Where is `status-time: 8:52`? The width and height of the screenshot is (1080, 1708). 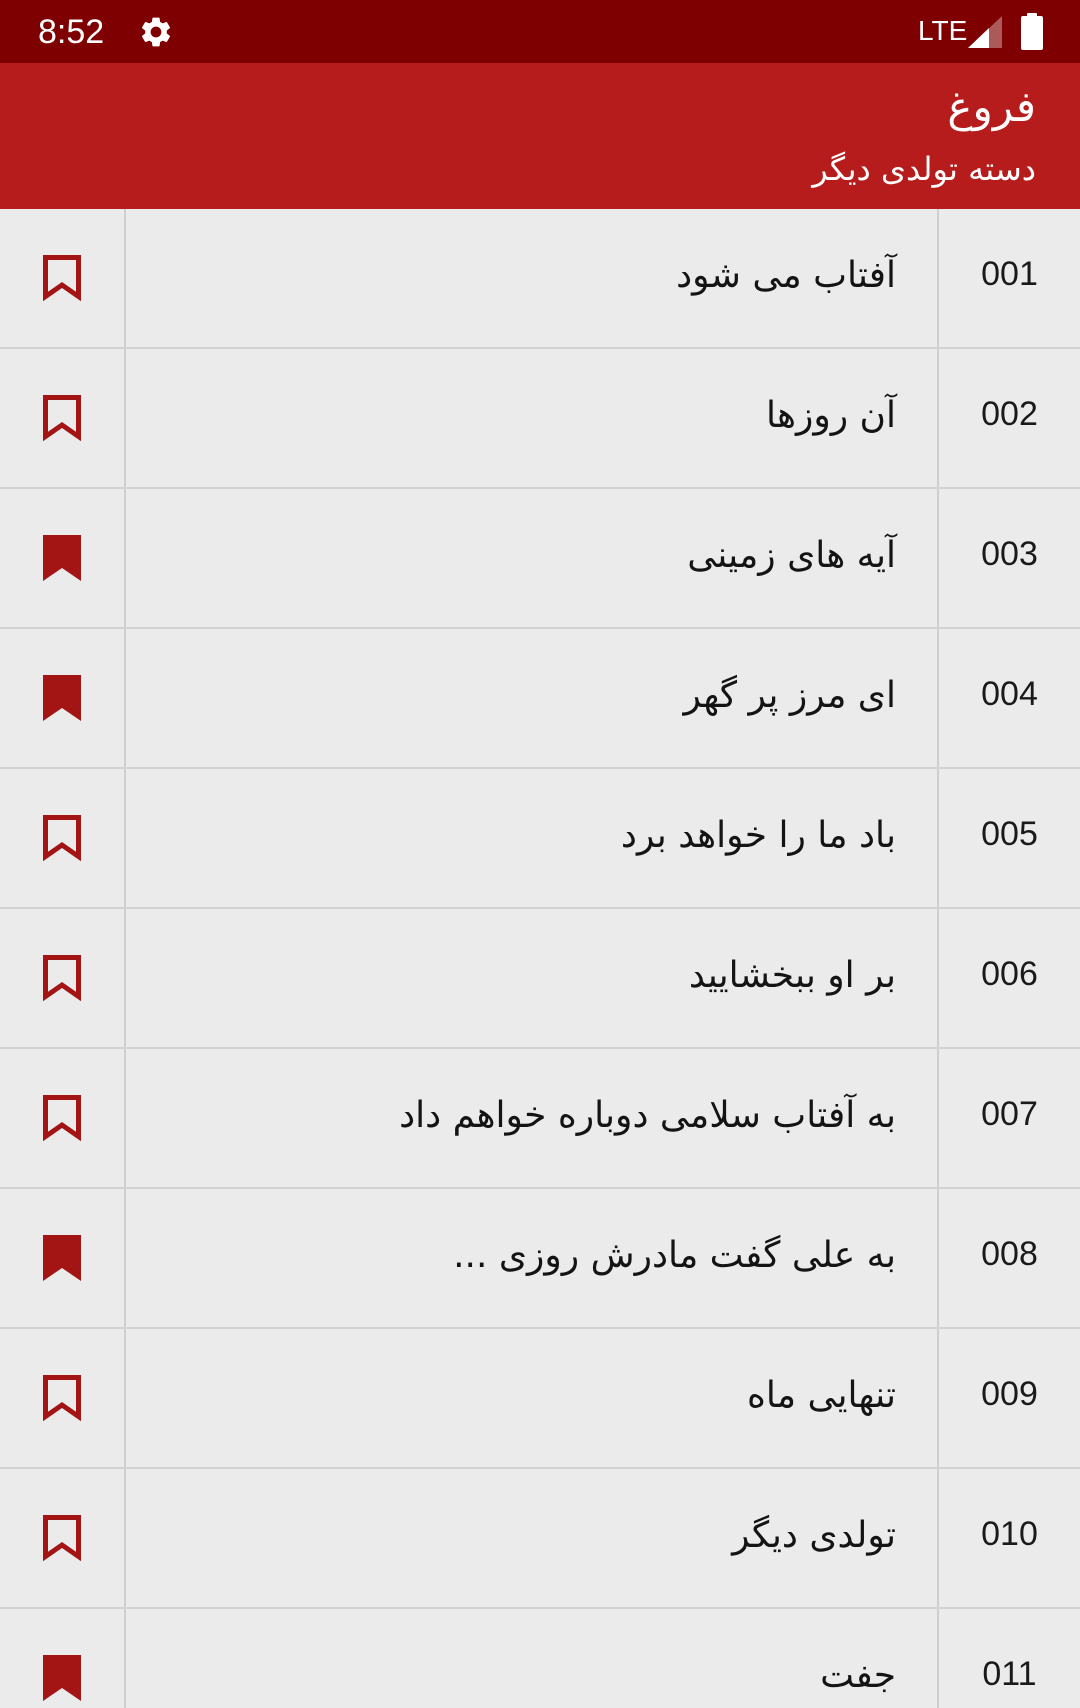 status-time: 8:52 is located at coordinates (71, 32).